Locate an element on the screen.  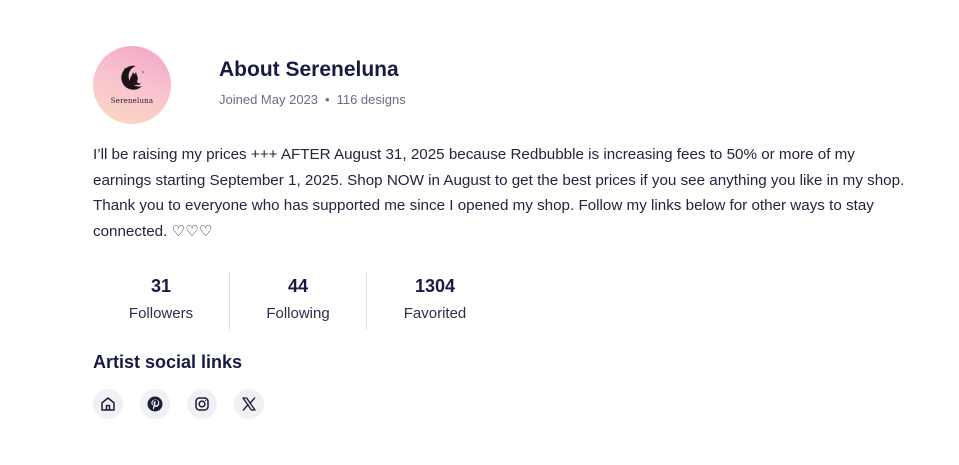
x-link is located at coordinates (249, 404).